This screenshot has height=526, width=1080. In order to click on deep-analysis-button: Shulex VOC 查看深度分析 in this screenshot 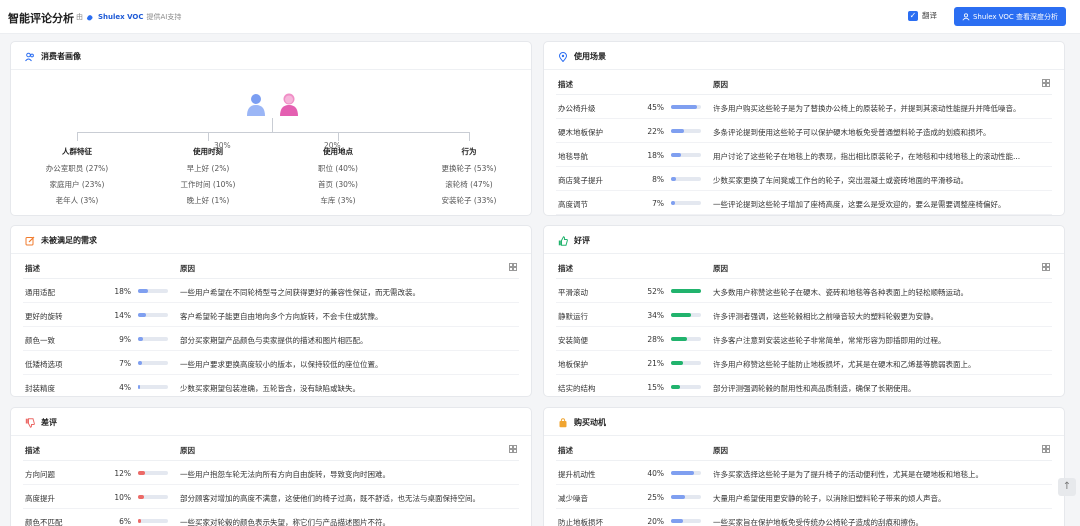, I will do `click(1010, 16)`.